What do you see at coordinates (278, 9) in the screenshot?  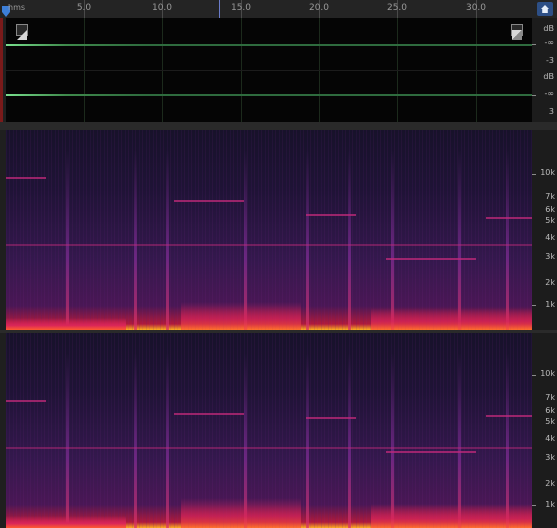 I see `time-ruler: hms 5.0 10.0 15.0 20.0 25.0 30.0` at bounding box center [278, 9].